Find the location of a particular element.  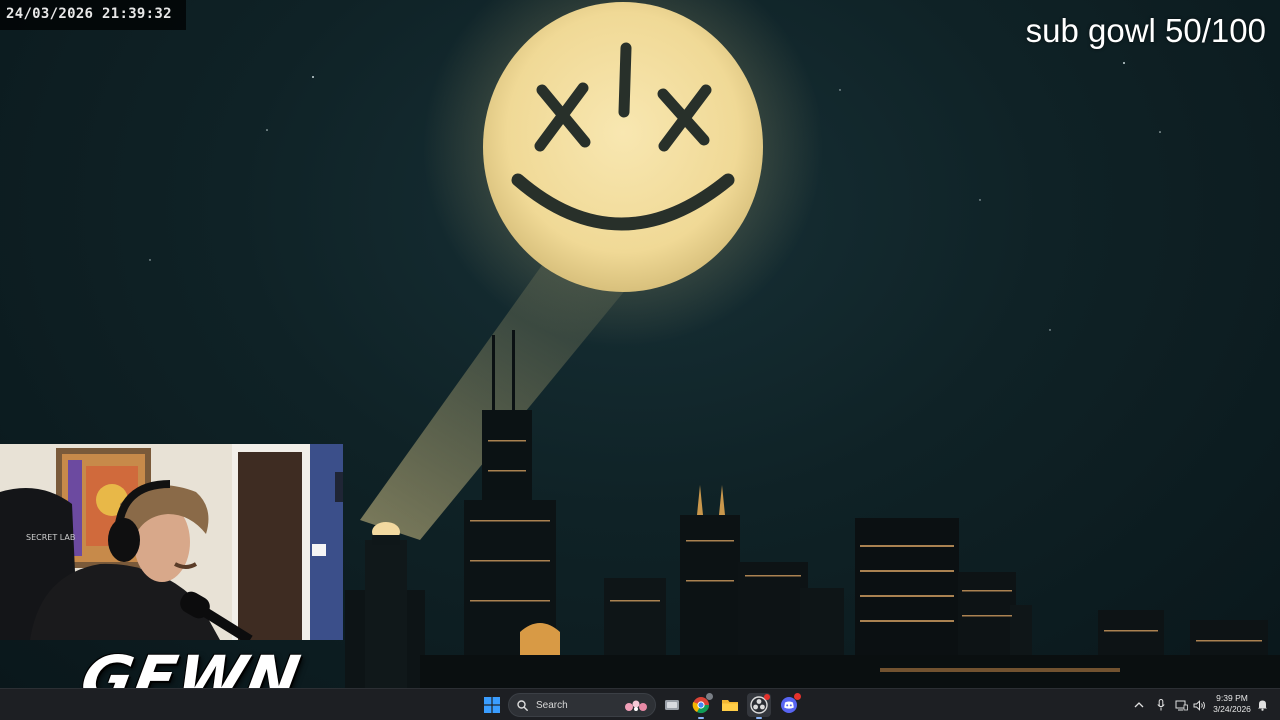

webcam-feed: SECRET LAB is located at coordinates (171, 542).